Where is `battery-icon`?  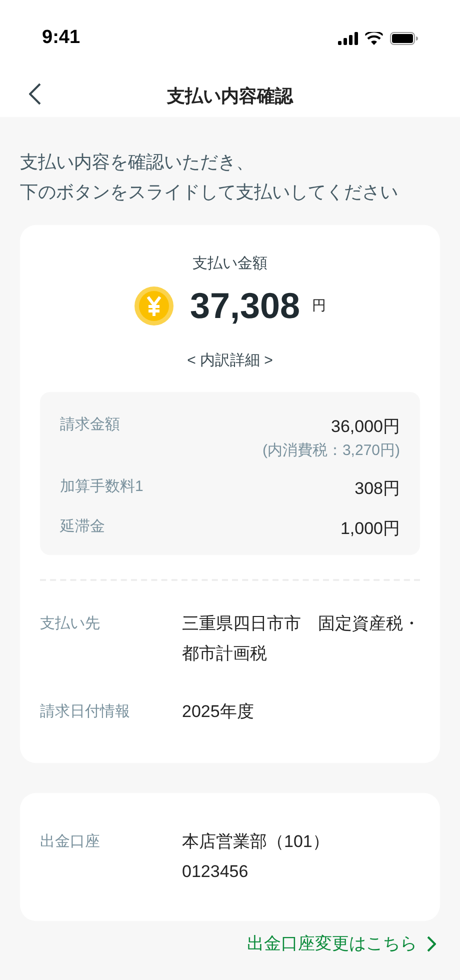 battery-icon is located at coordinates (404, 38).